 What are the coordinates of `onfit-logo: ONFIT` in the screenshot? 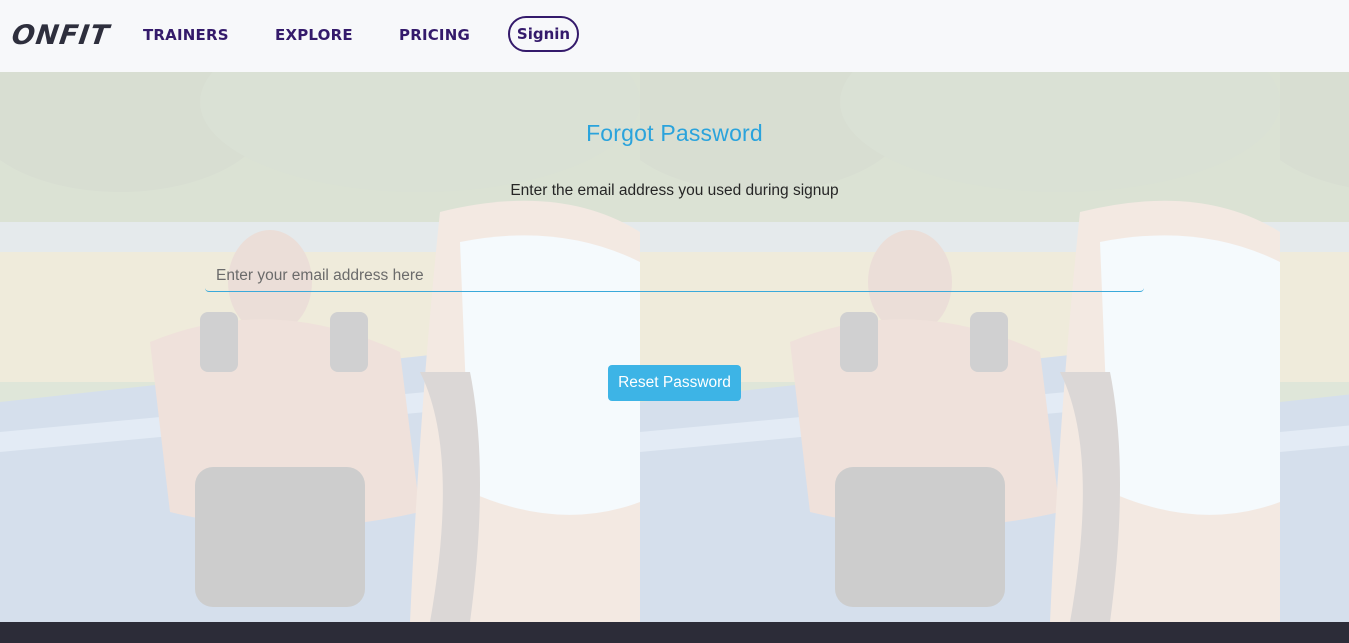 It's located at (61, 35).